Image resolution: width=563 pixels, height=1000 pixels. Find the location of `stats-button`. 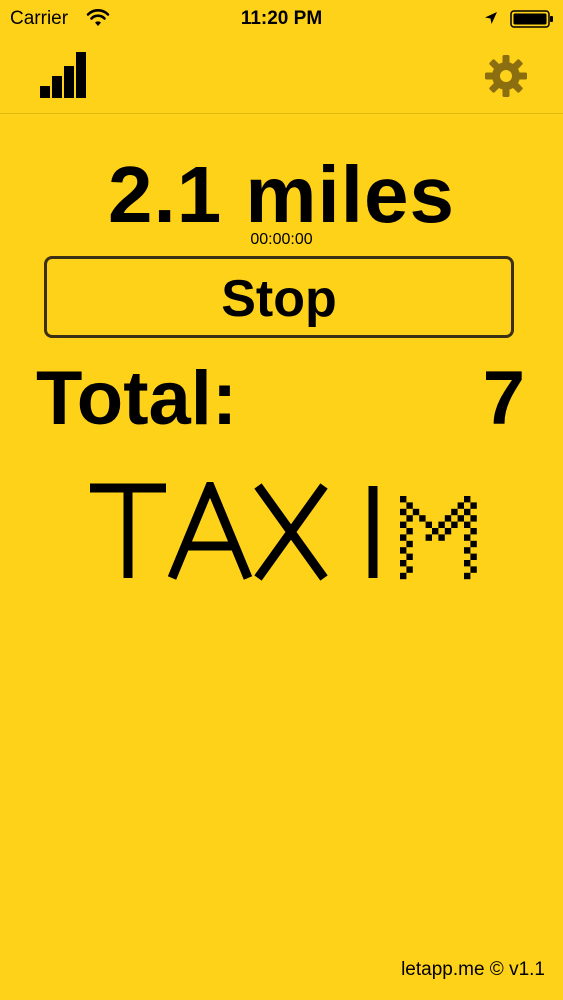

stats-button is located at coordinates (64, 75).